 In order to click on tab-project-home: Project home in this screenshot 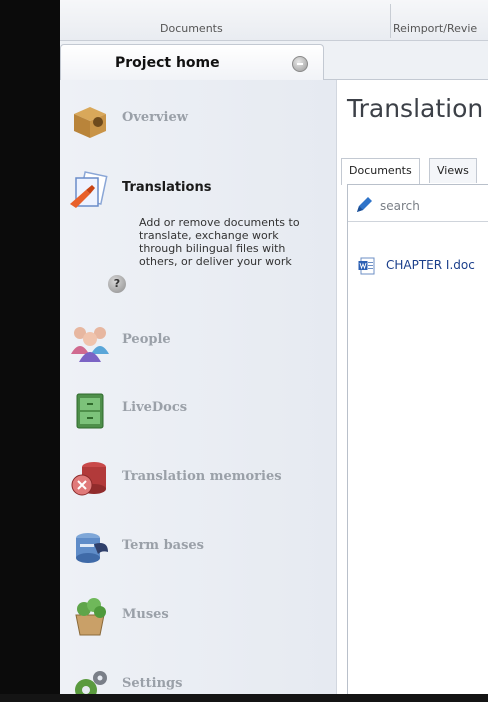, I will do `click(192, 62)`.